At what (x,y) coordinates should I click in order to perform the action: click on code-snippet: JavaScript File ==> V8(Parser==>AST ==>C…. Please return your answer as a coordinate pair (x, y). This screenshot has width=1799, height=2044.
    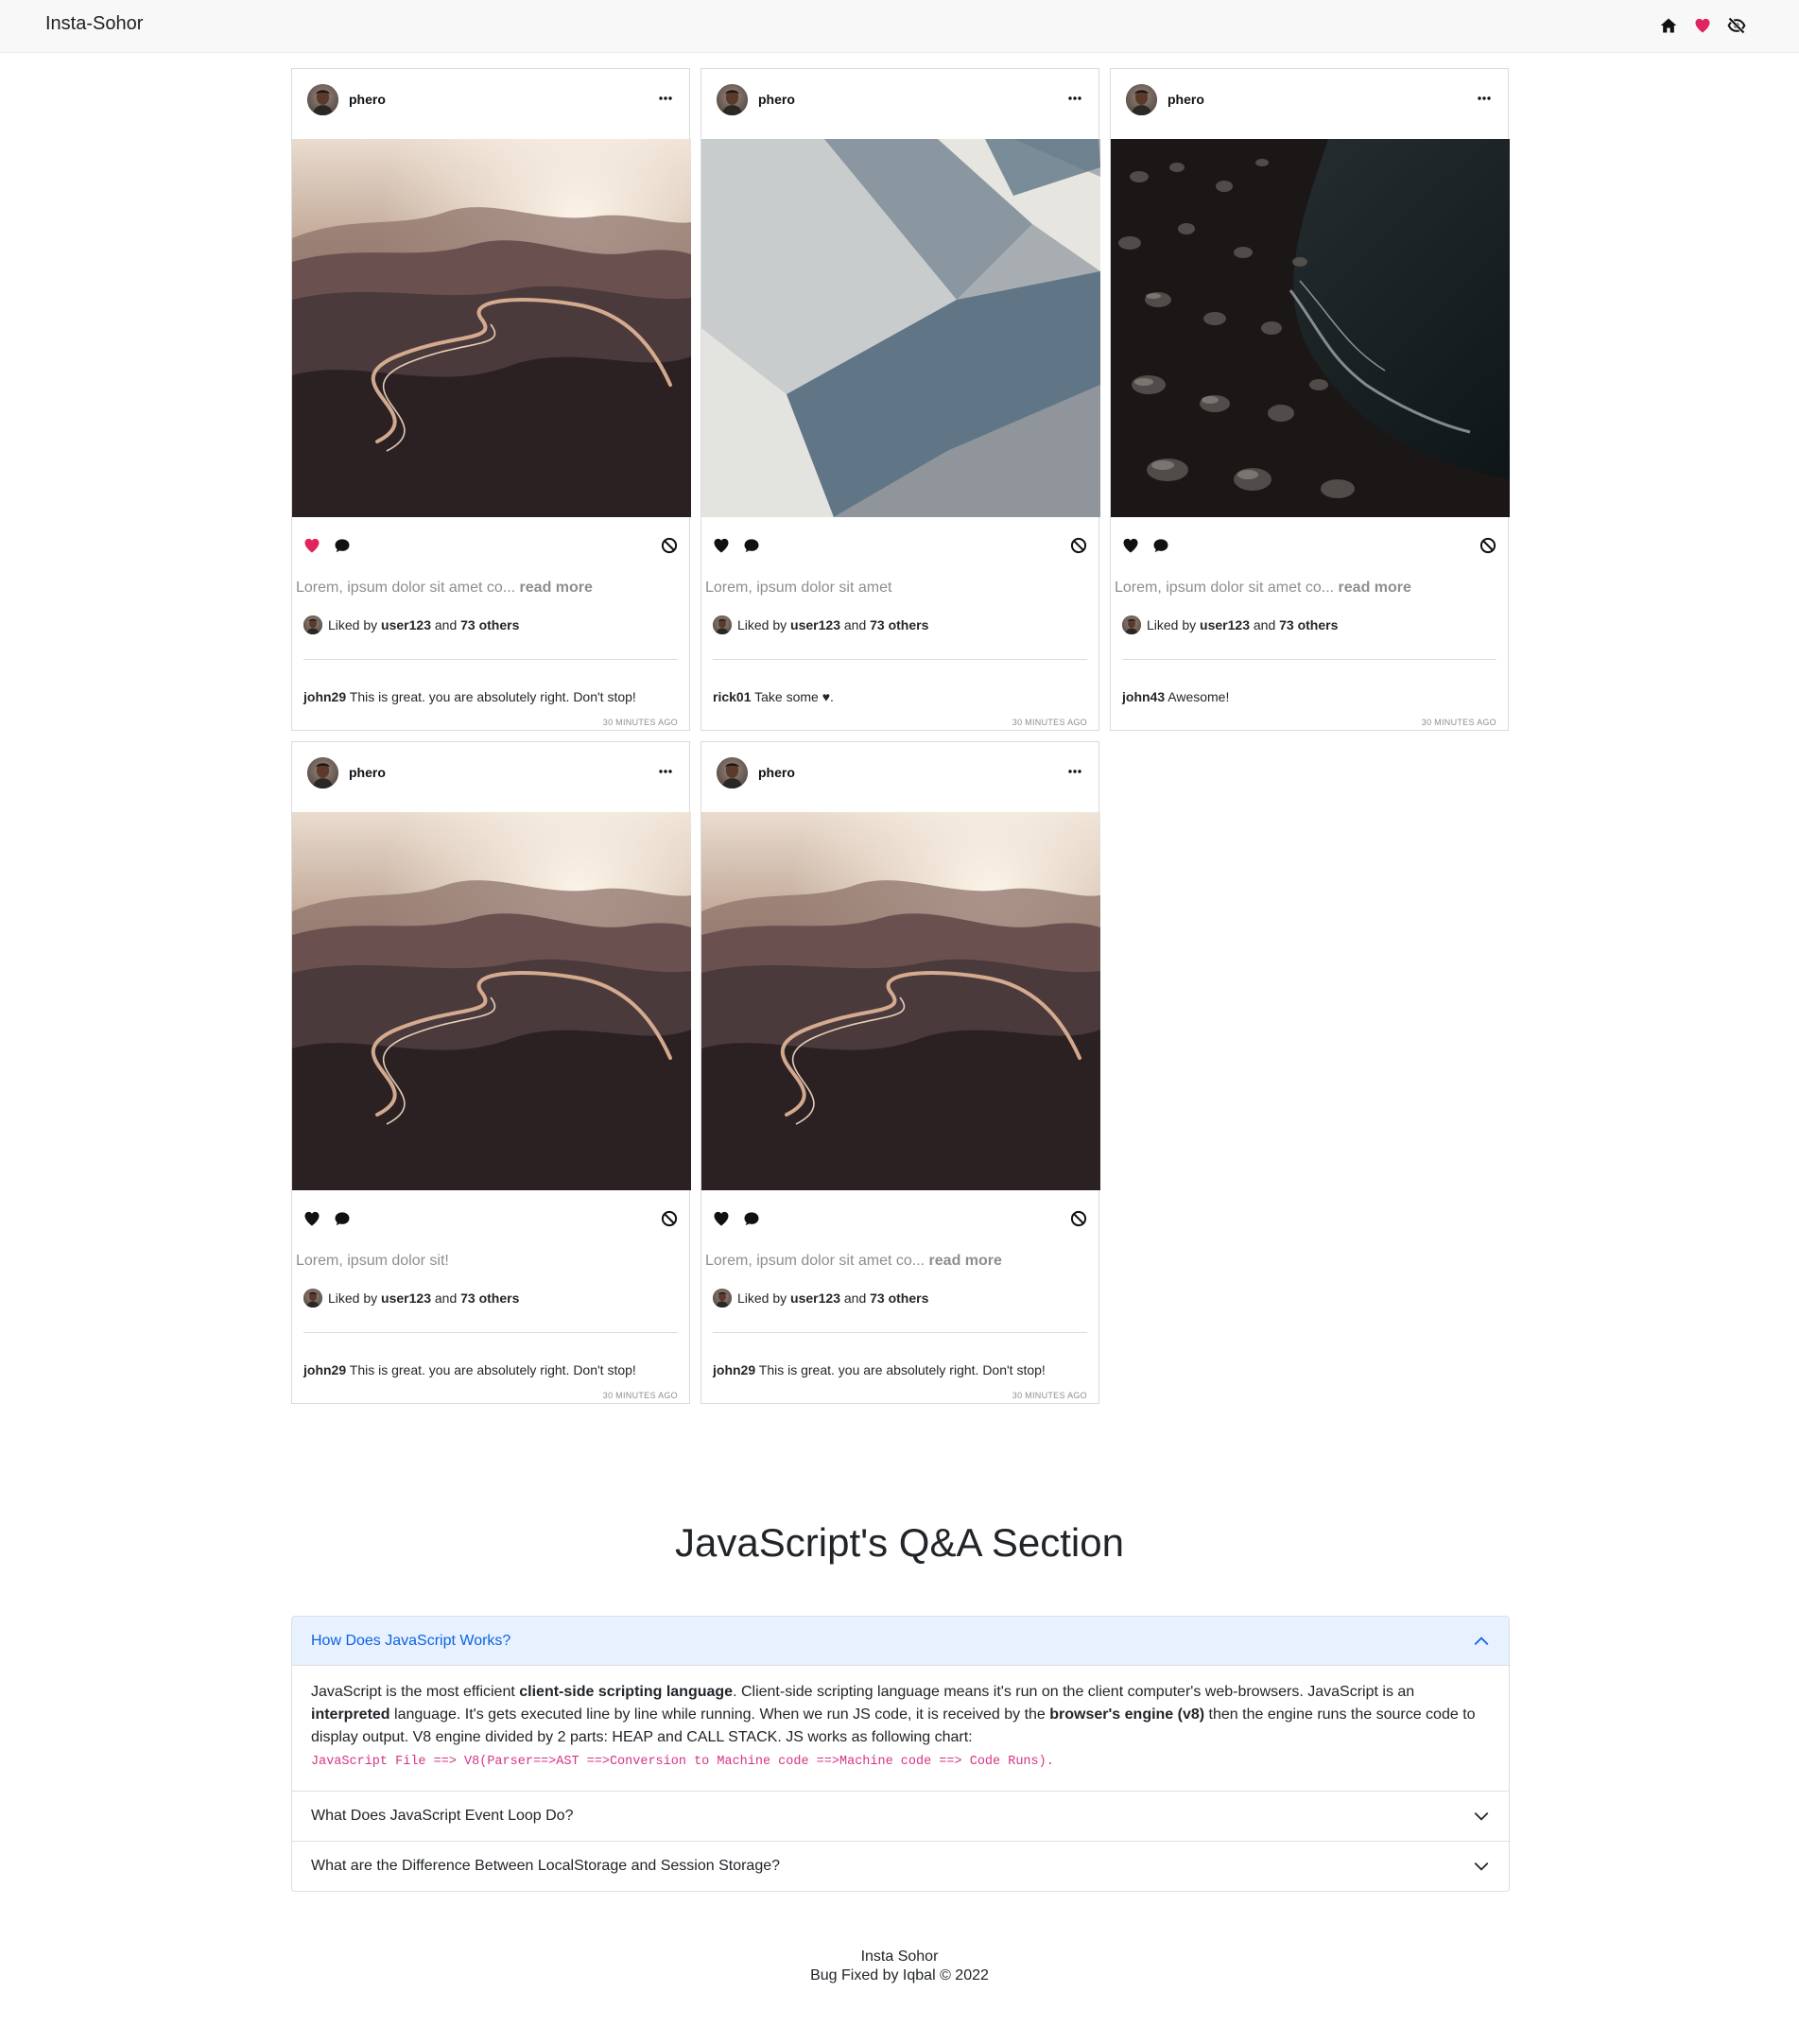
    Looking at the image, I should click on (682, 1762).